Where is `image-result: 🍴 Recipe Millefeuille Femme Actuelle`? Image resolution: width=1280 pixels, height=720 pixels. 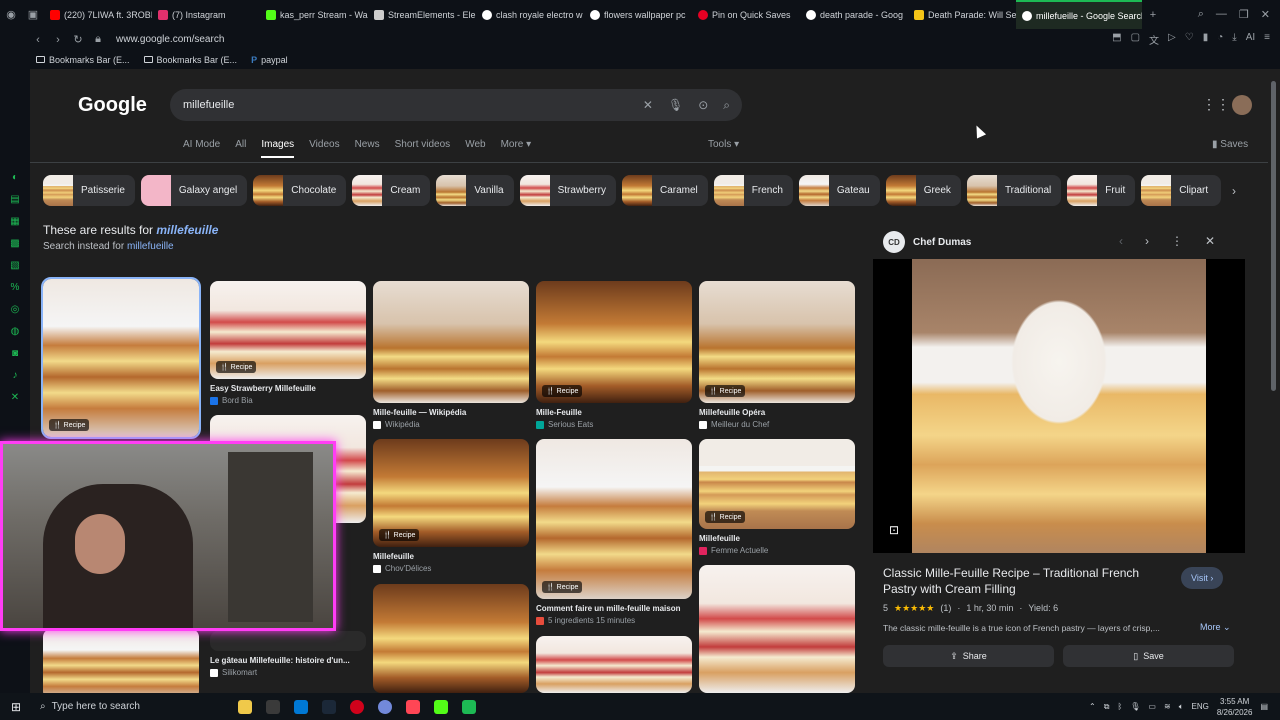
image-result: 🍴 Recipe Millefeuille Femme Actuelle is located at coordinates (777, 497).